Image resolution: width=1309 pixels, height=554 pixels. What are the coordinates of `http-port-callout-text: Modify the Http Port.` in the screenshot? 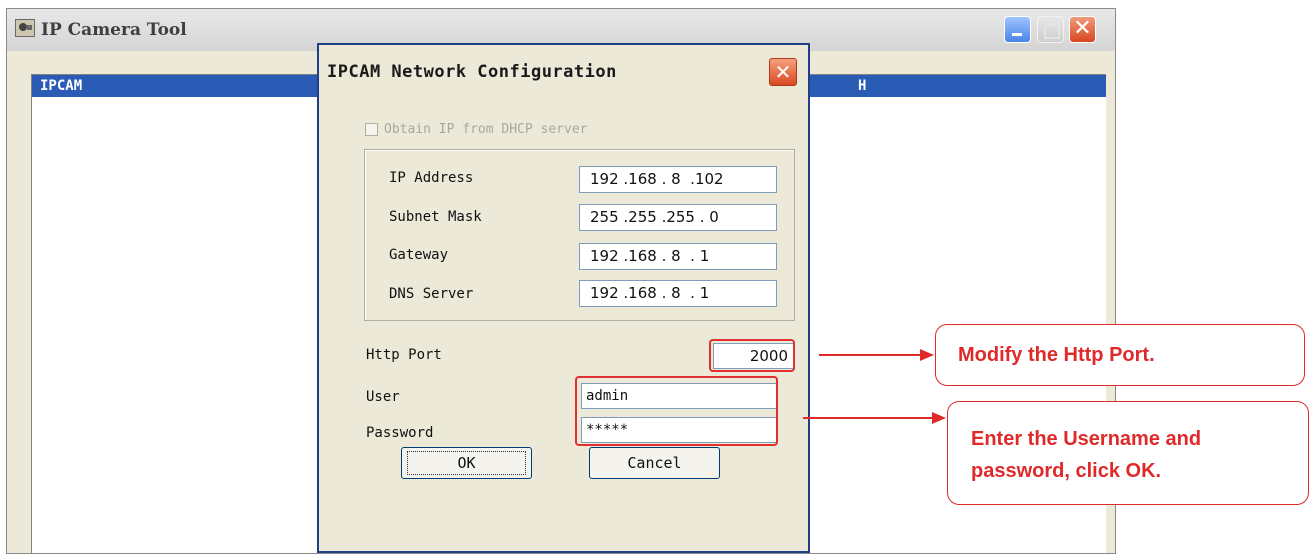 It's located at (1056, 355).